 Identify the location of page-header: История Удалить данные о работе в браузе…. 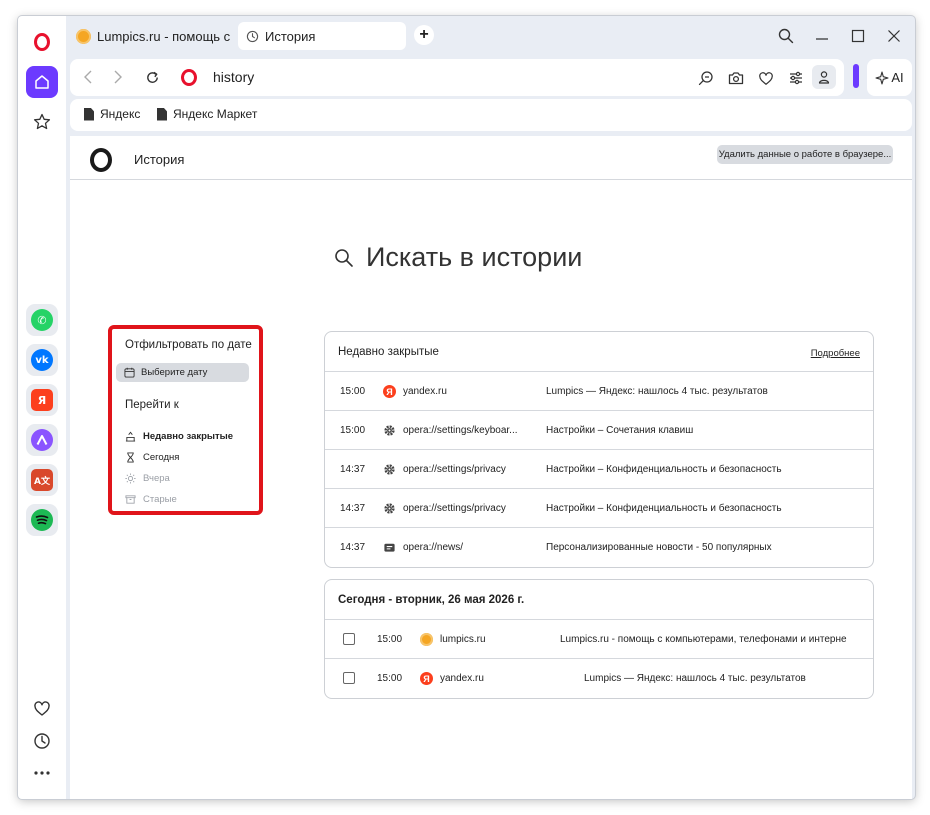
(491, 158).